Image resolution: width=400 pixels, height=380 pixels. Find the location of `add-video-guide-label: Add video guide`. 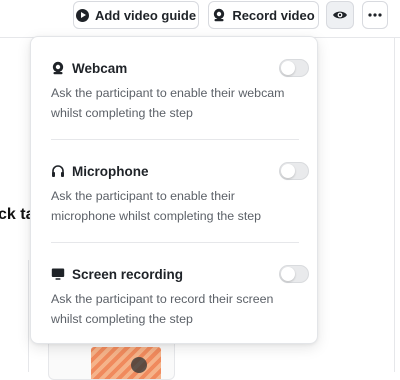

add-video-guide-label: Add video guide is located at coordinates (145, 15).